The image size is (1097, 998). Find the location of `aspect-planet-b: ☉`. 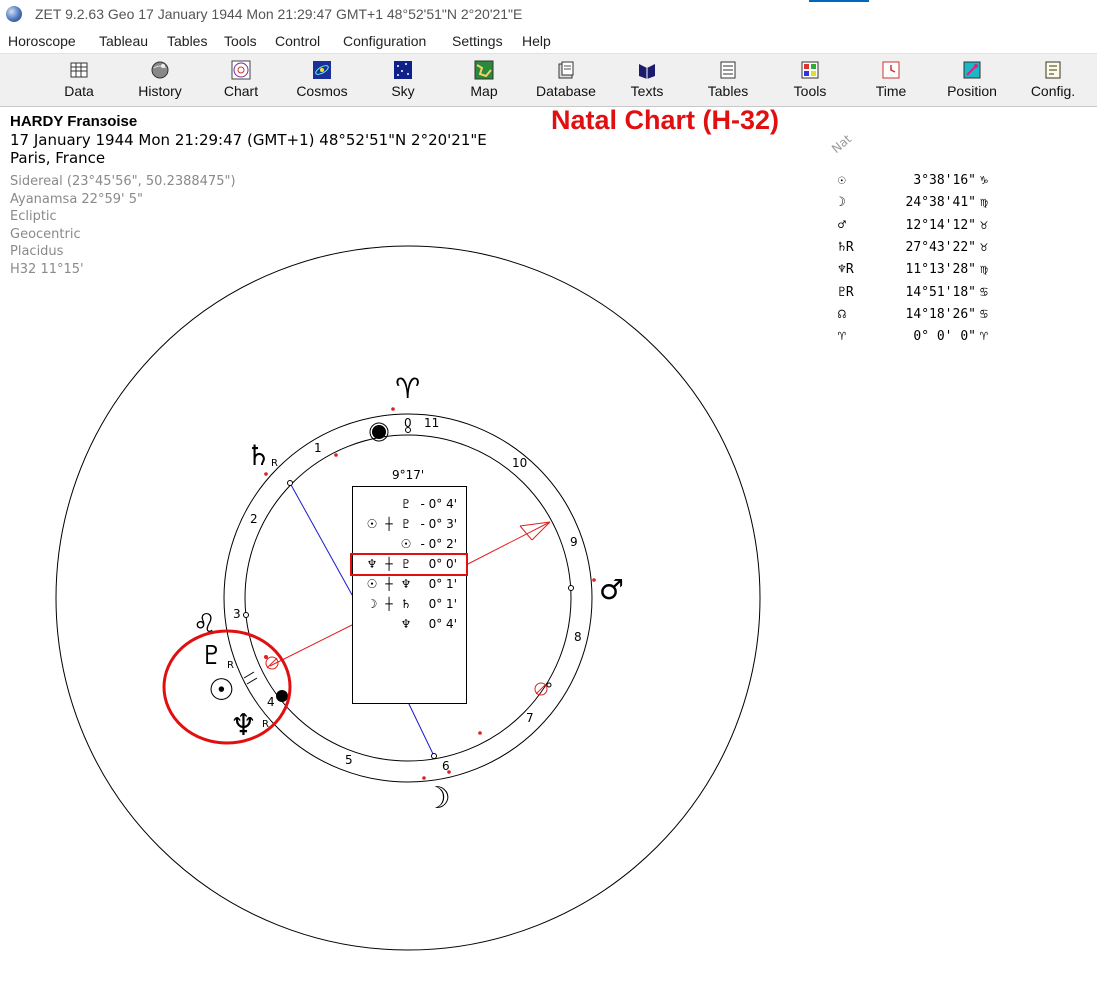

aspect-planet-b: ☉ is located at coordinates (406, 544).